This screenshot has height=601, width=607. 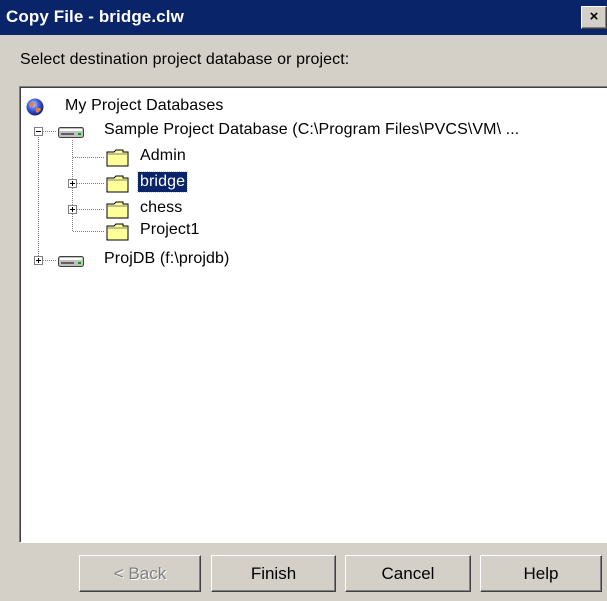 I want to click on window-title: Copy File - bridge.clw, so click(x=95, y=16).